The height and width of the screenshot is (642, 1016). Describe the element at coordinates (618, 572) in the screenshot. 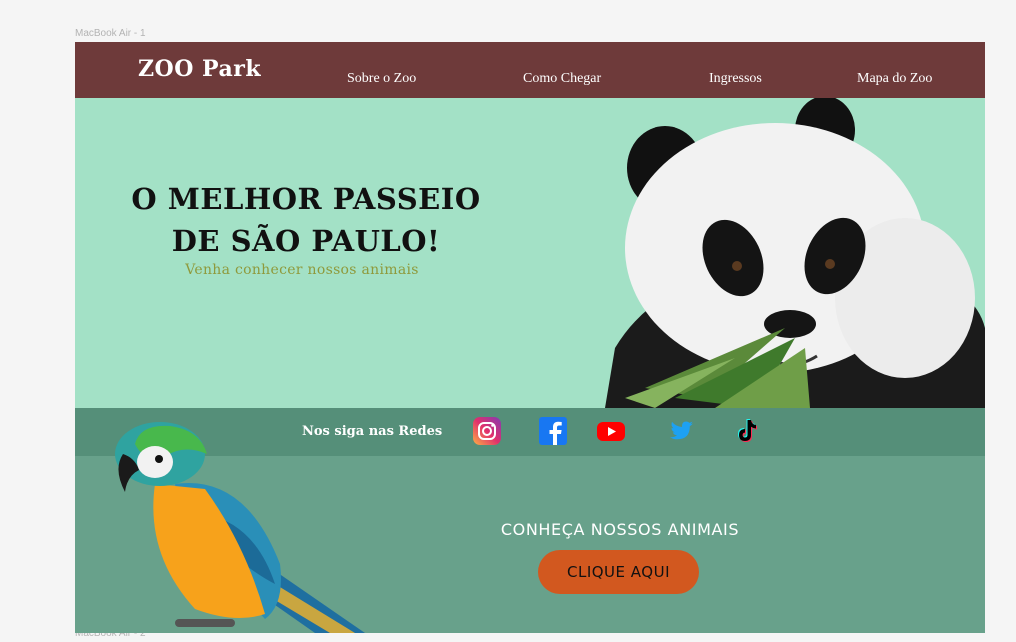

I see `cta-button: CLIQUE AQUI` at that location.